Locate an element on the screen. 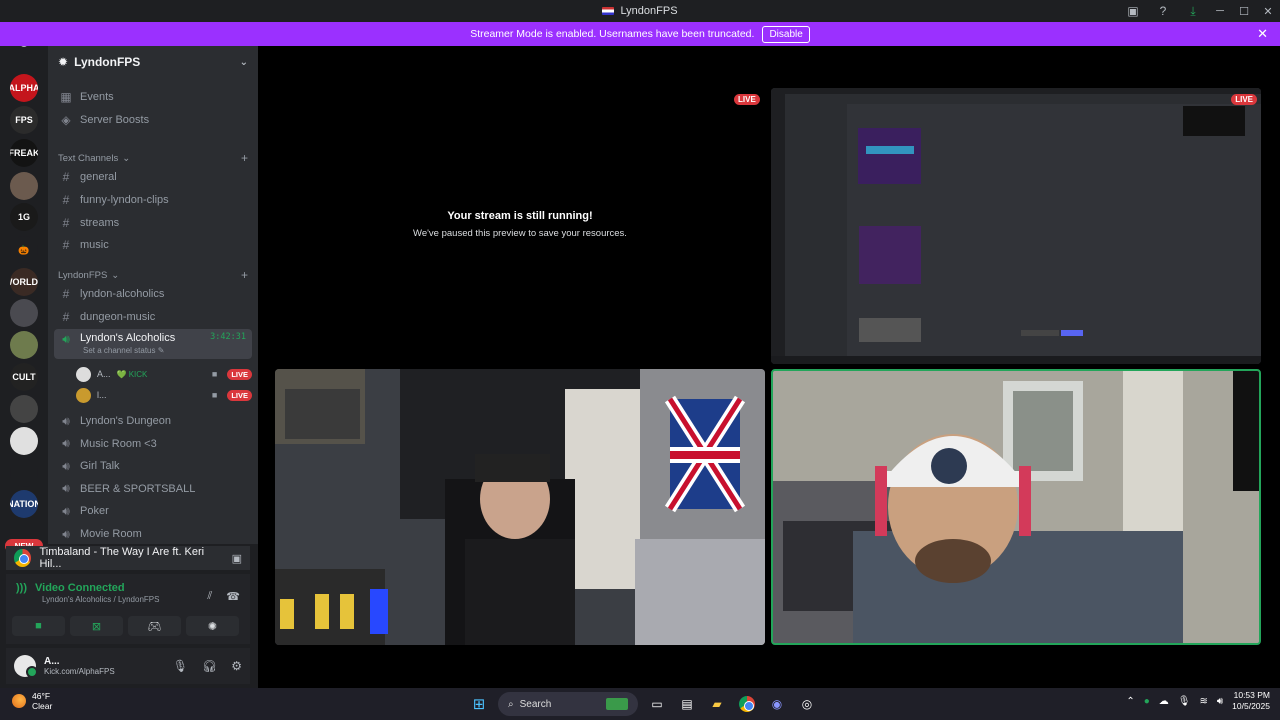  window-title-text: LyndonFPS is located at coordinates (649, 11).